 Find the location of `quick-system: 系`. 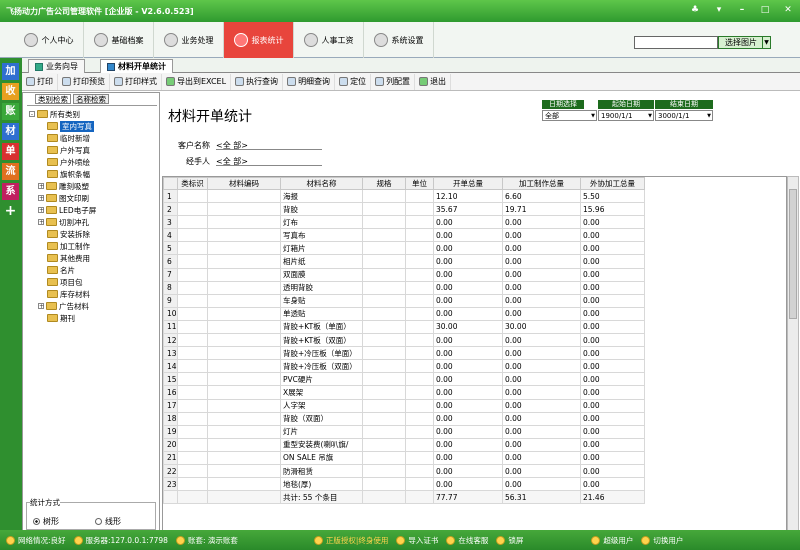

quick-system: 系 is located at coordinates (10, 191).